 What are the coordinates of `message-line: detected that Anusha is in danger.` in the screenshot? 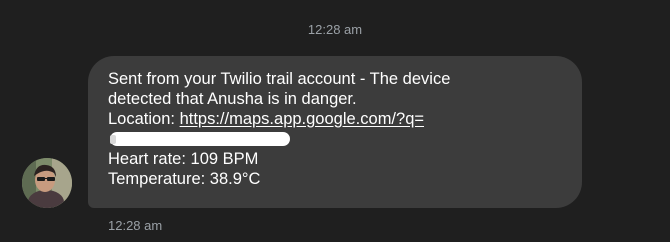 It's located at (232, 99).